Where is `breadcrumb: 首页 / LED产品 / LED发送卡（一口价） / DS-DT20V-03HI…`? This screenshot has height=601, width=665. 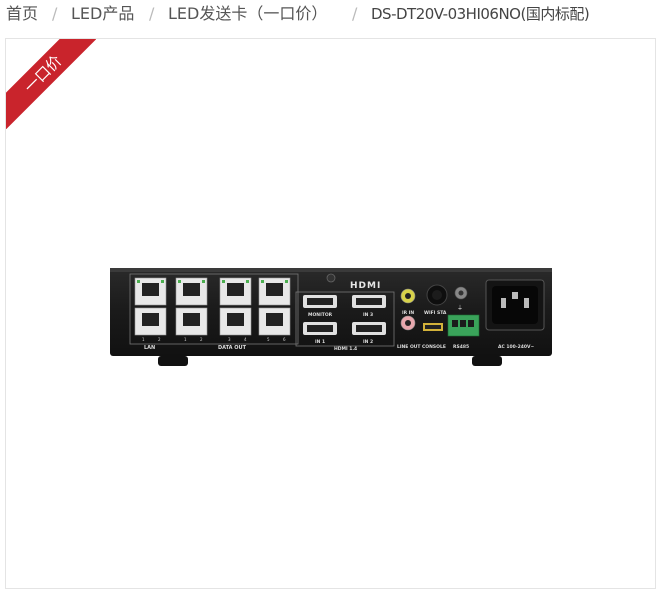
breadcrumb: 首页 / LED产品 / LED发送卡（一口价） / DS-DT20V-03HI… is located at coordinates (332, 14).